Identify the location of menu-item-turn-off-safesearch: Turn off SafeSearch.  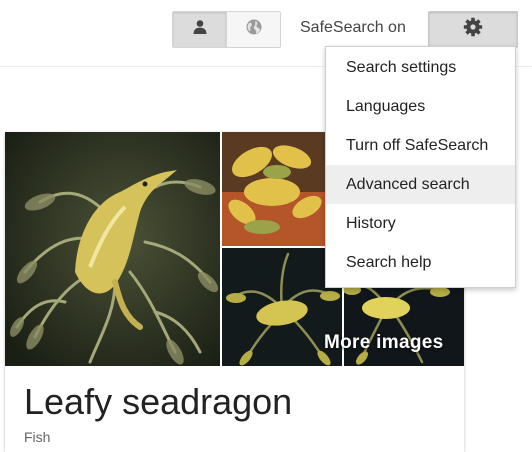
(420, 145).